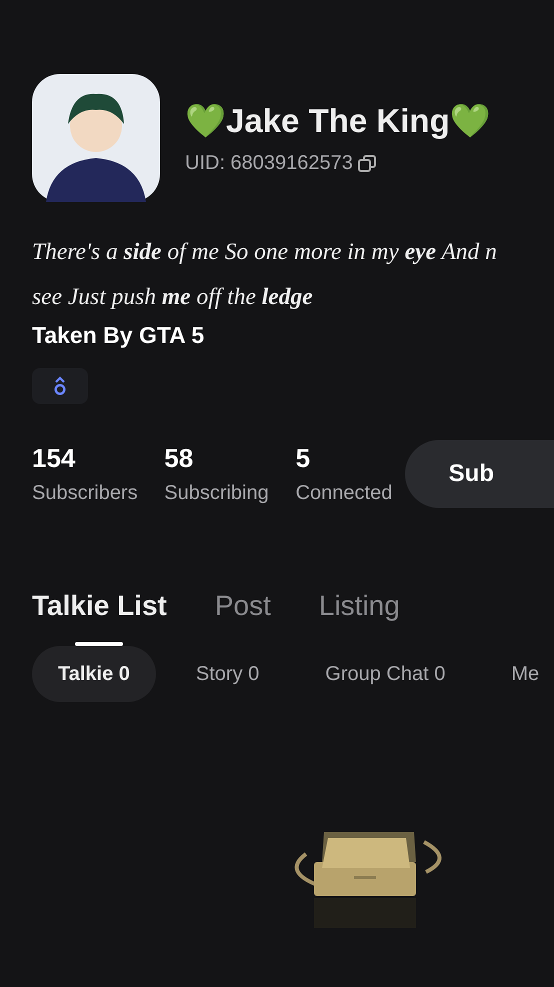 This screenshot has width=554, height=987. Describe the element at coordinates (60, 386) in the screenshot. I see `badge-icon` at that location.